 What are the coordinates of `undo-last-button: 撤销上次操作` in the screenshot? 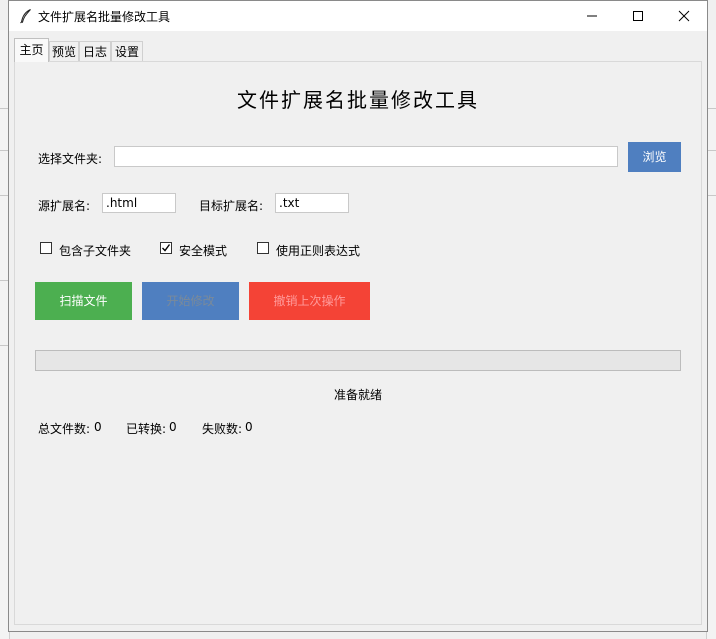 It's located at (309, 301).